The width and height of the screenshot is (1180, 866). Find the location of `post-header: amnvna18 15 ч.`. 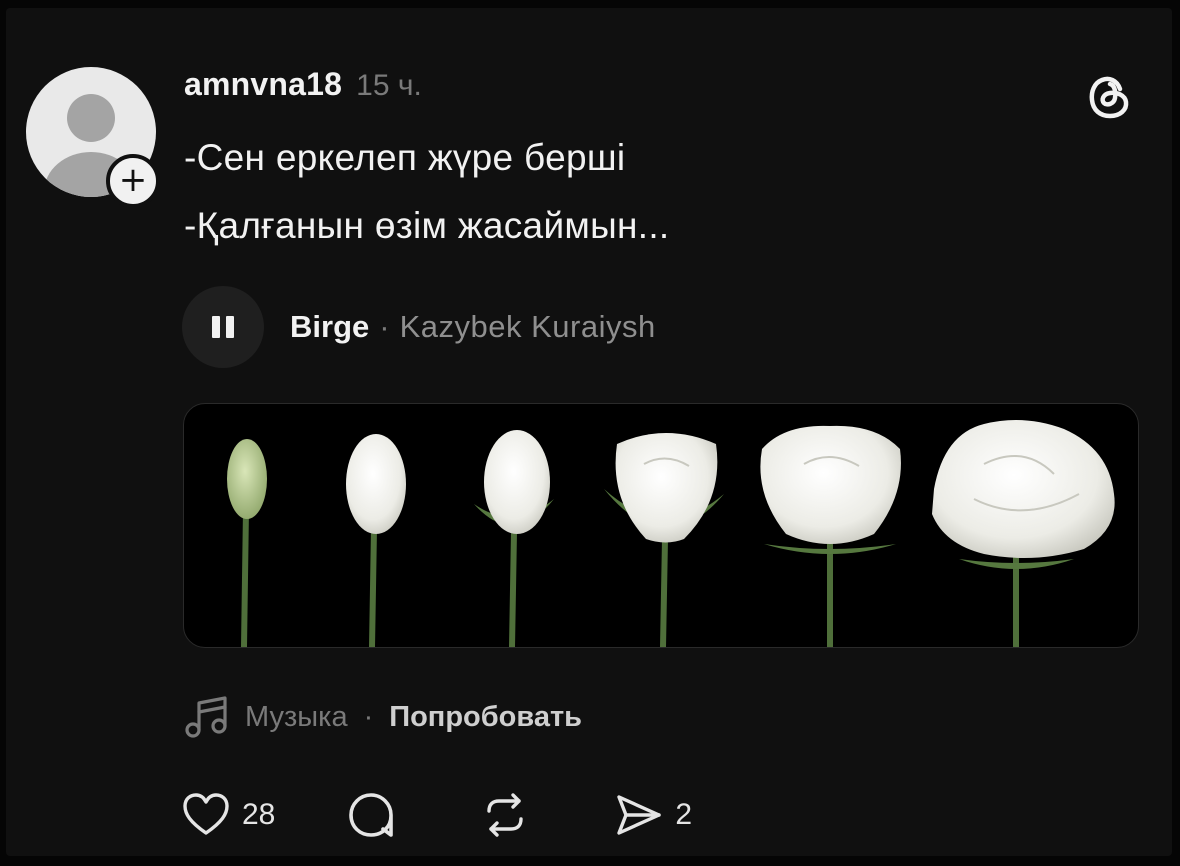

post-header: amnvna18 15 ч. is located at coordinates (303, 88).